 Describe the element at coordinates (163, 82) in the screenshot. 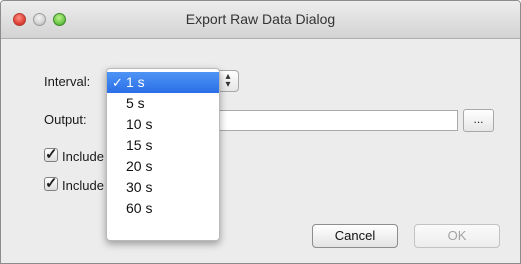

I see `menu-item-1s: ✓ 1 s` at that location.